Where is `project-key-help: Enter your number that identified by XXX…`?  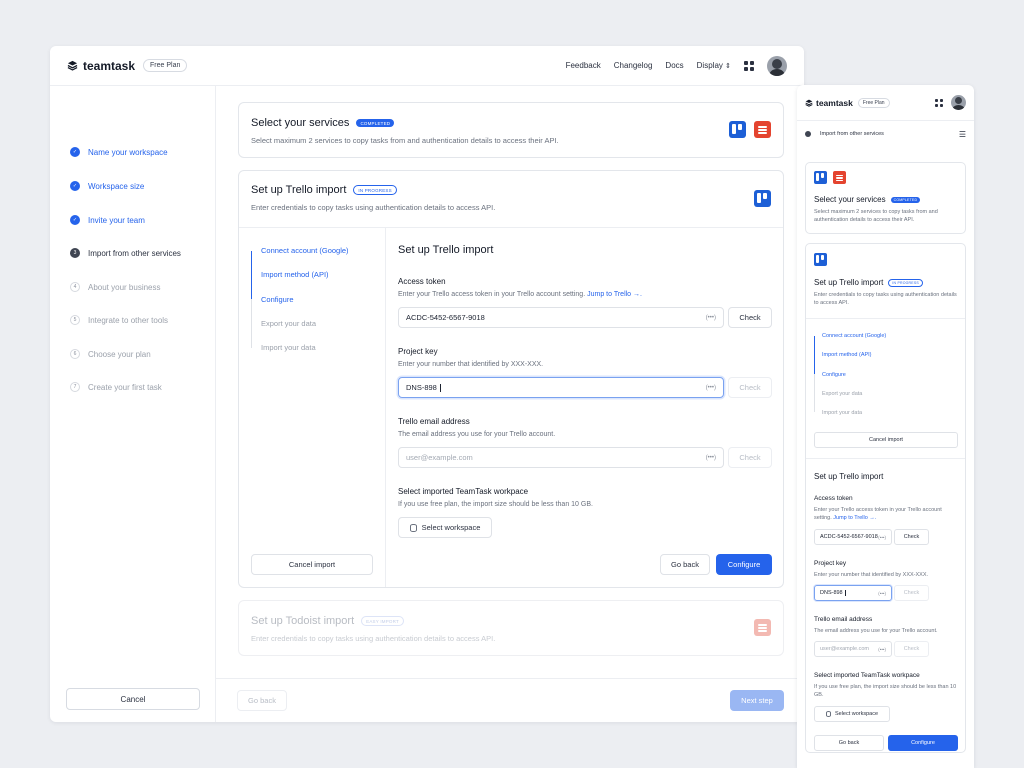
project-key-help: Enter your number that identified by XXX… is located at coordinates (871, 575).